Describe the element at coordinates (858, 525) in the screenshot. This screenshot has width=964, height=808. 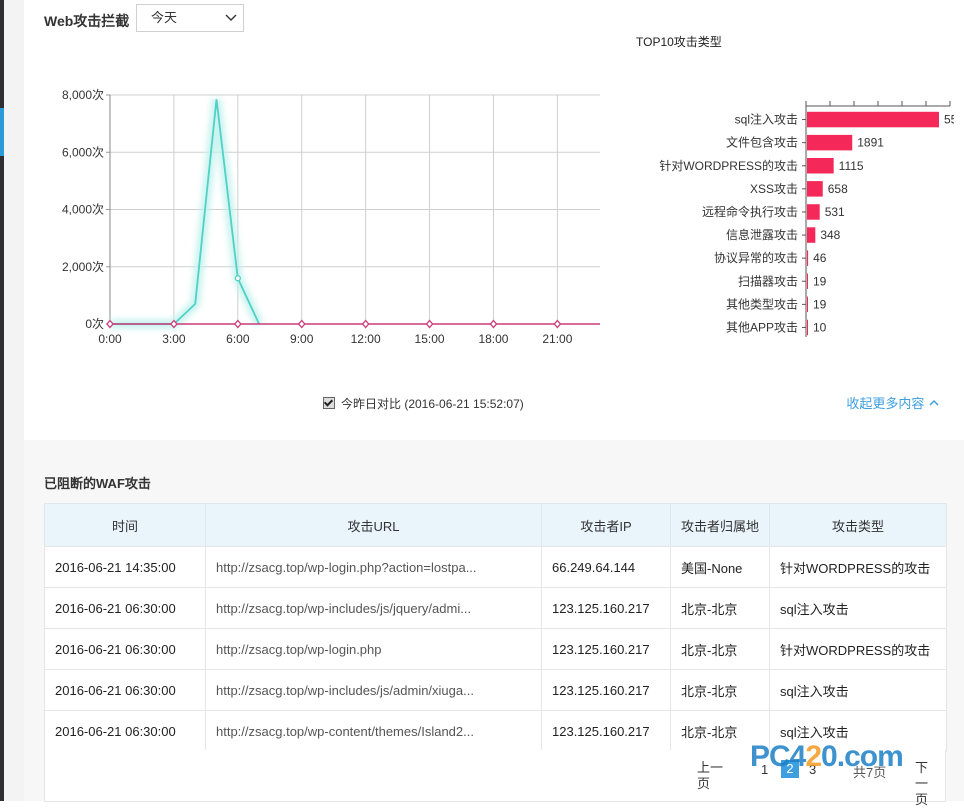
I see `col-header-type: 攻击类型` at that location.